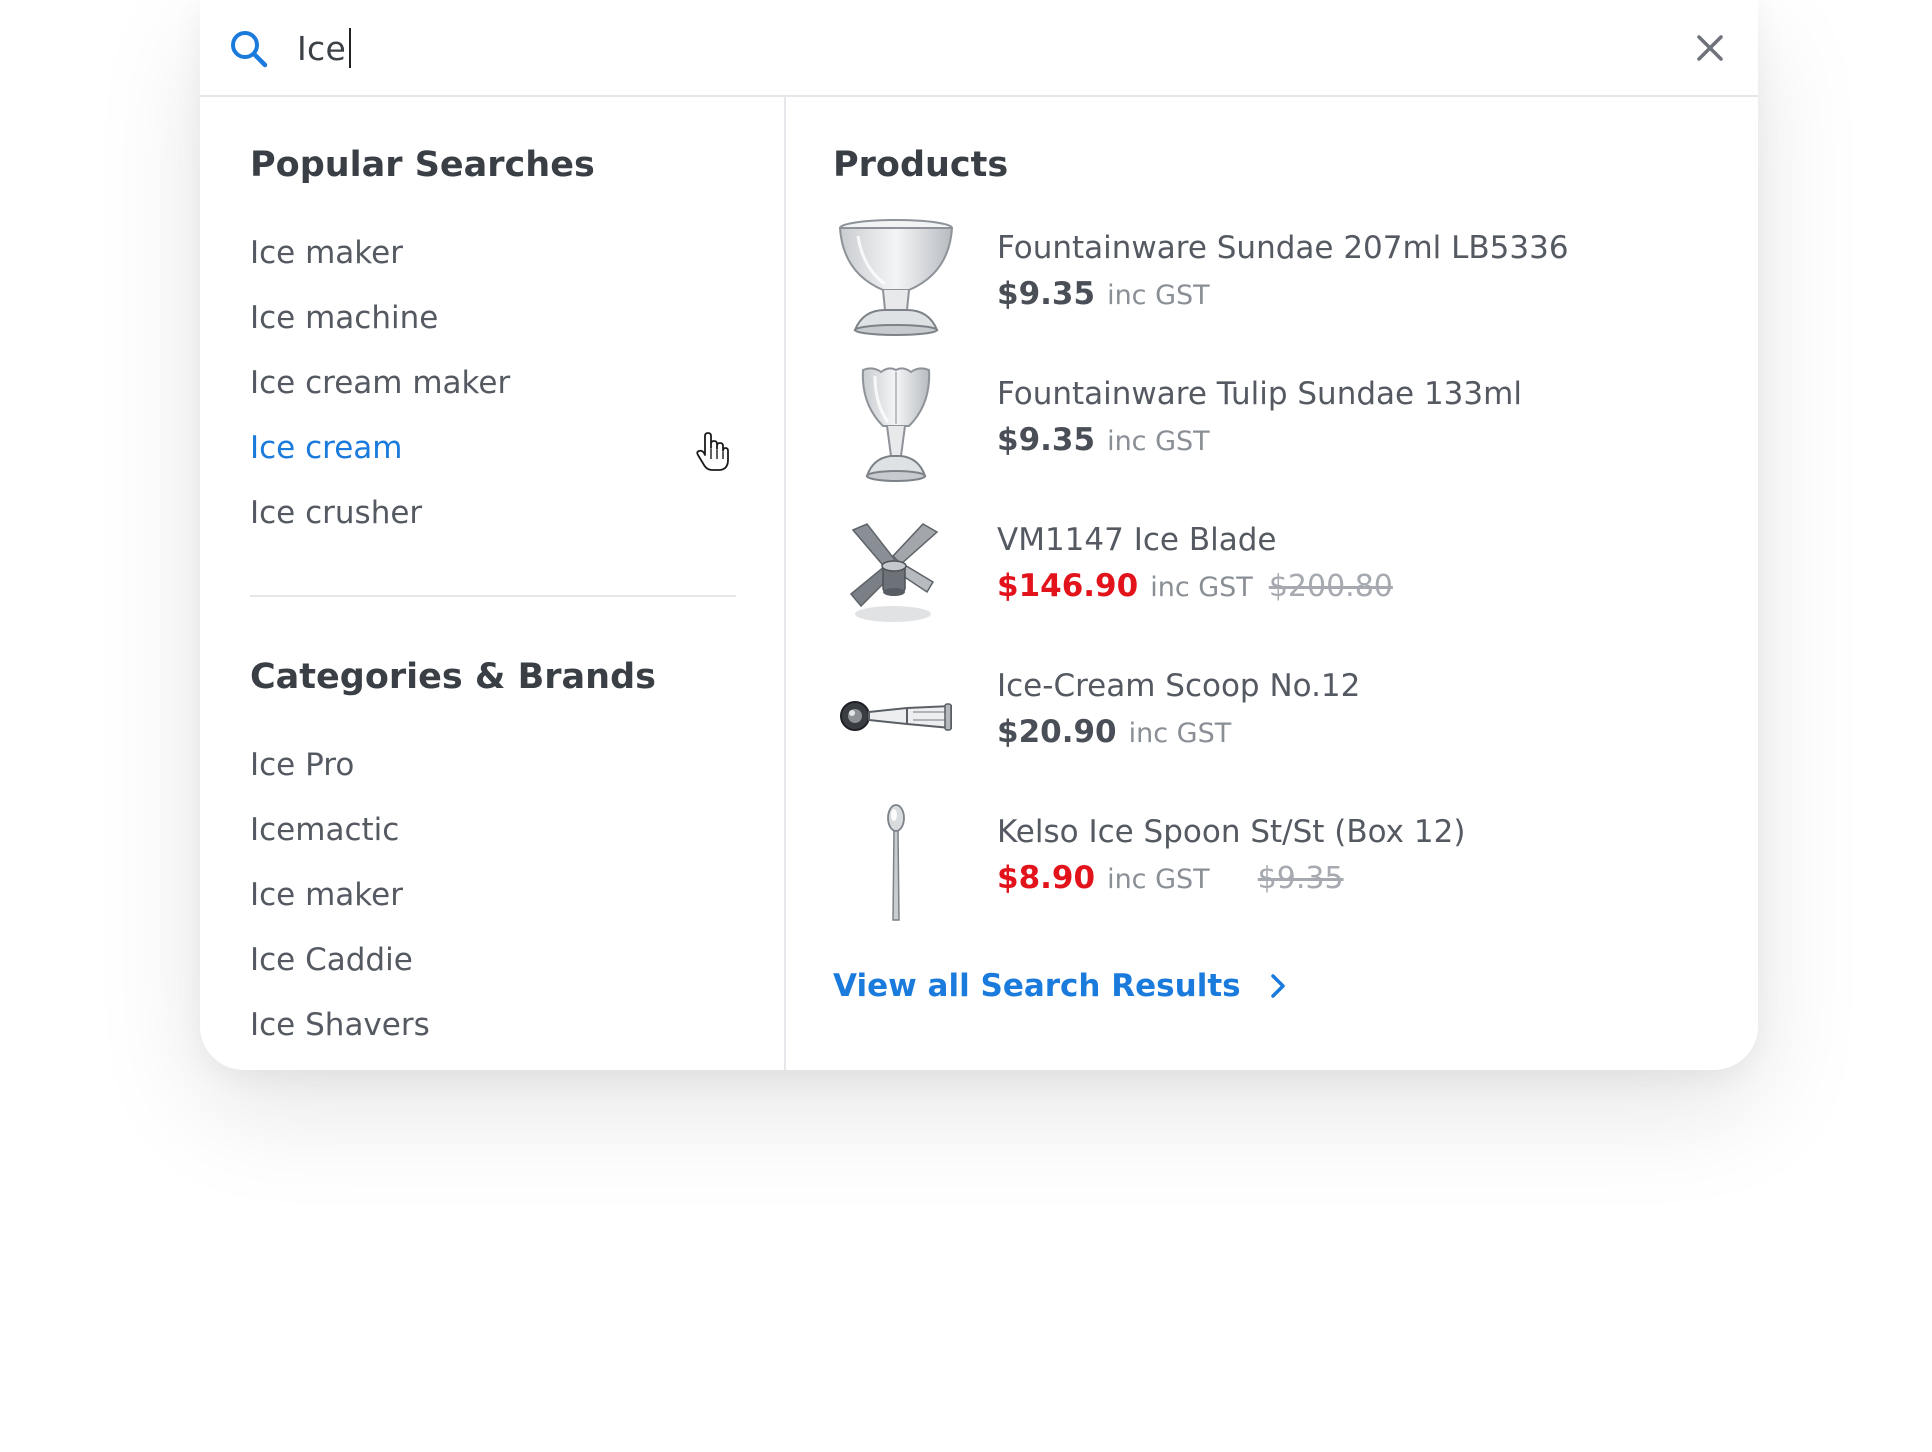 Image resolution: width=1932 pixels, height=1452 pixels. Describe the element at coordinates (1046, 878) in the screenshot. I see `product-sale-price: $8.90` at that location.